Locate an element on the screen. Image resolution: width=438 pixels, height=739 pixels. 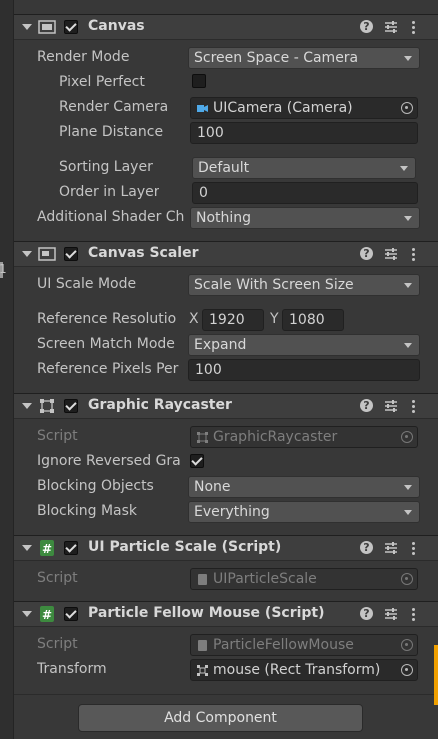
screen-match-mode-dropdown: Expand is located at coordinates (304, 345).